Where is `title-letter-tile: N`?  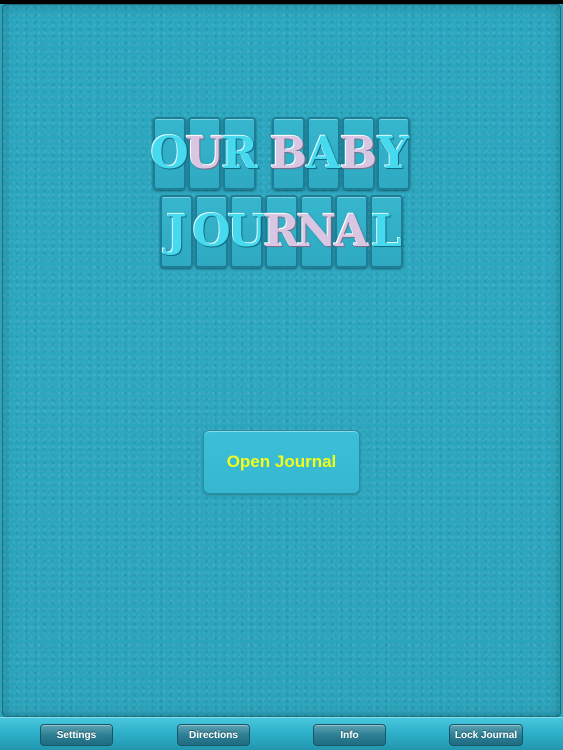
title-letter-tile: N is located at coordinates (316, 231).